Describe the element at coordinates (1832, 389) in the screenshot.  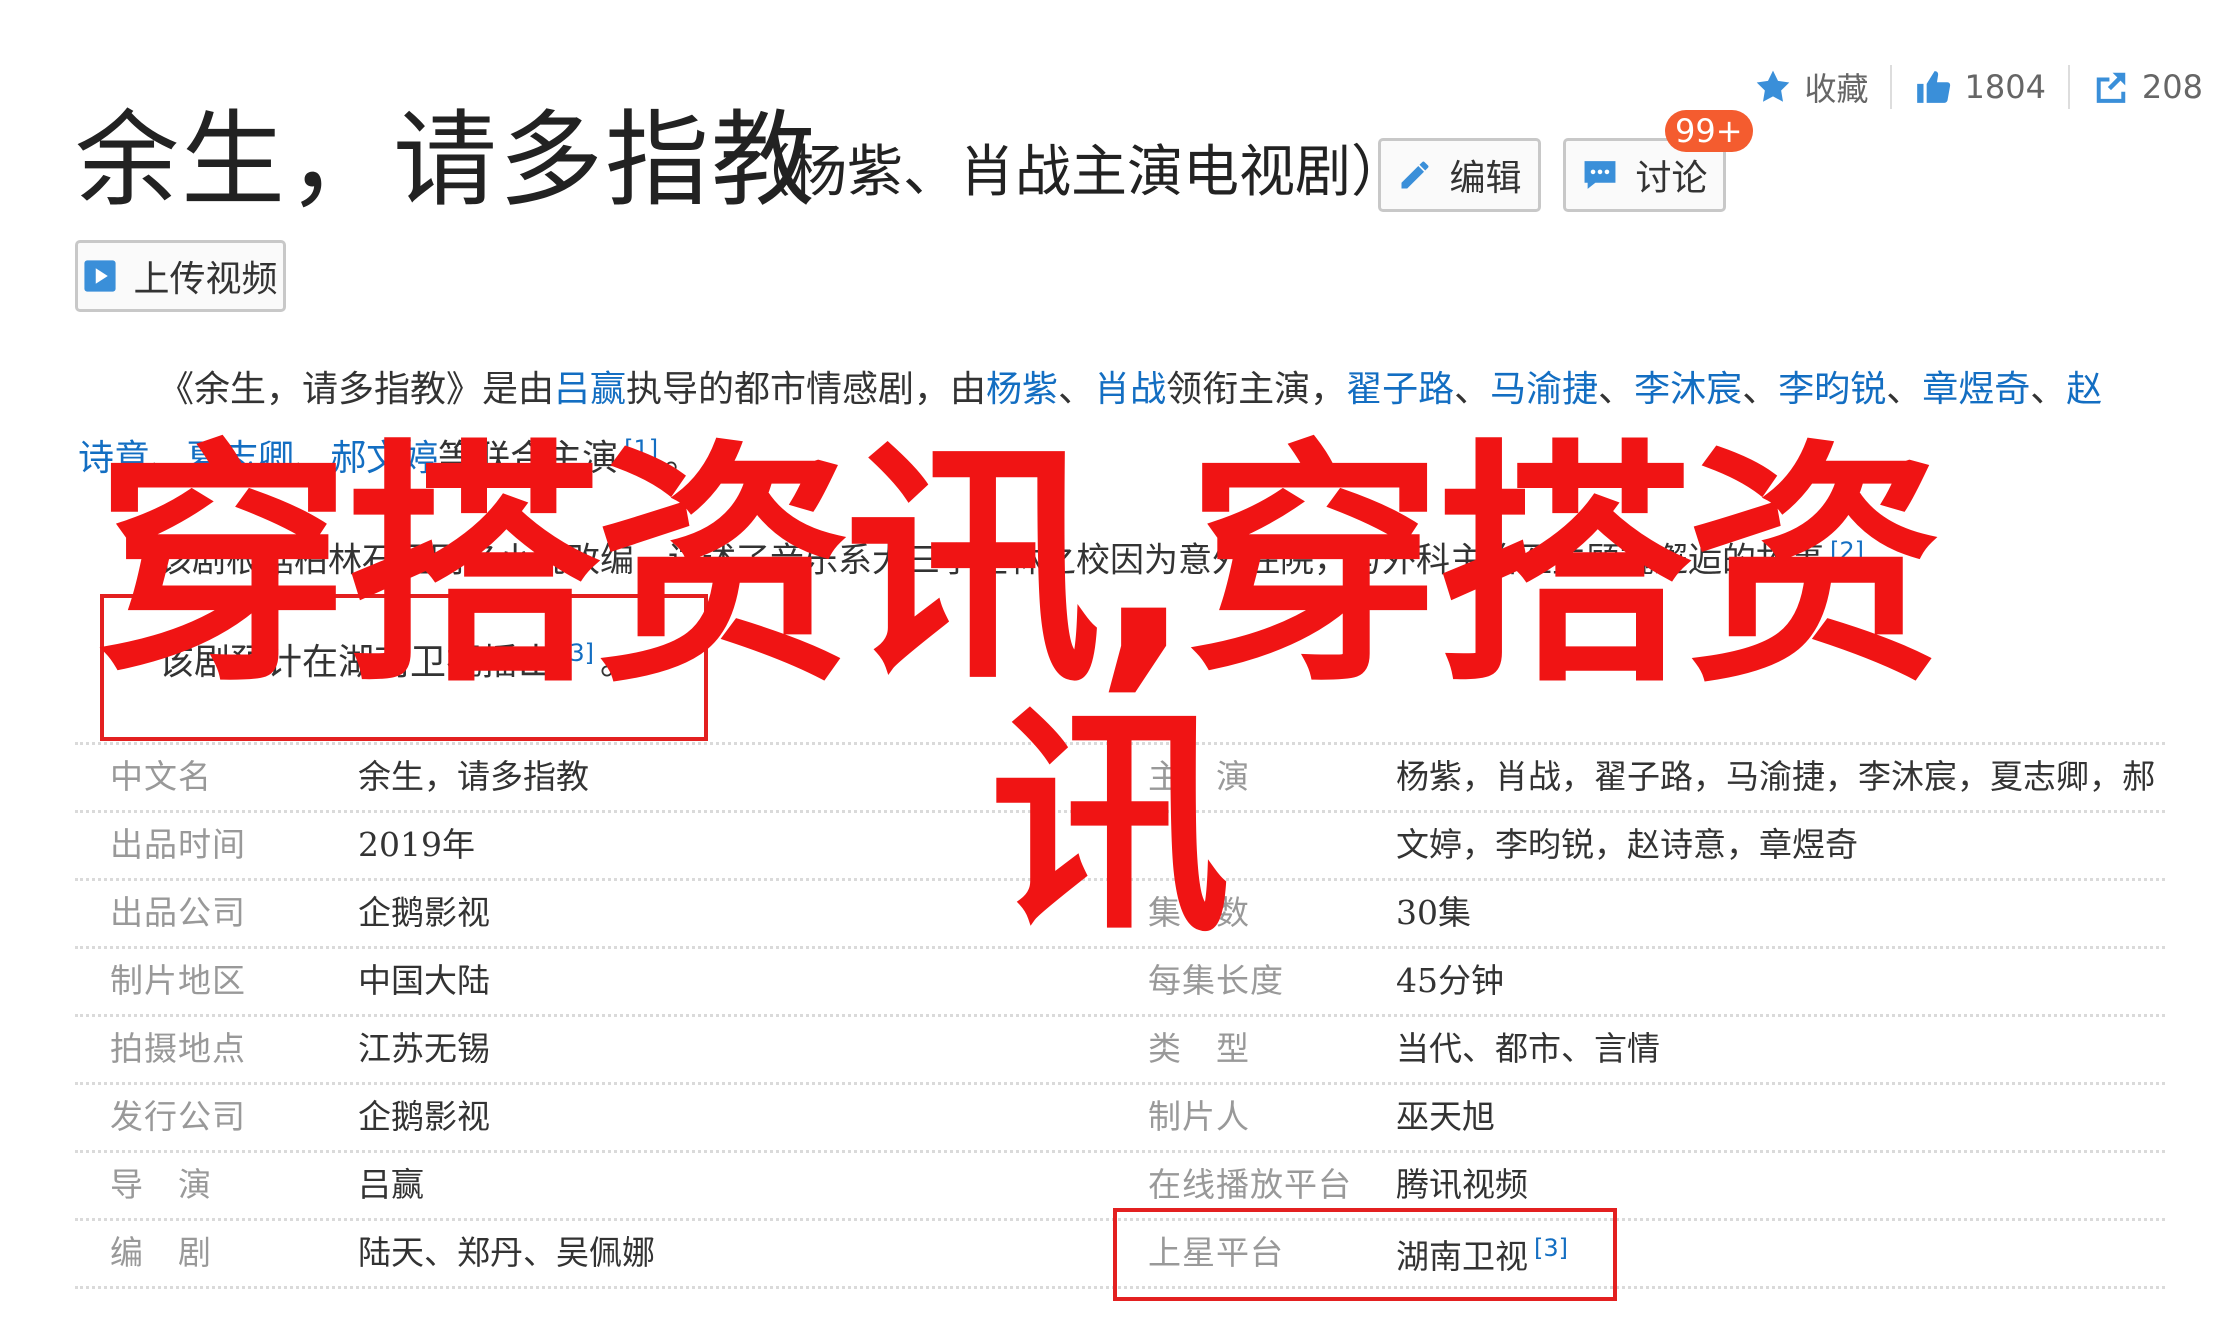
I see `link-actor: 李昀锐` at that location.